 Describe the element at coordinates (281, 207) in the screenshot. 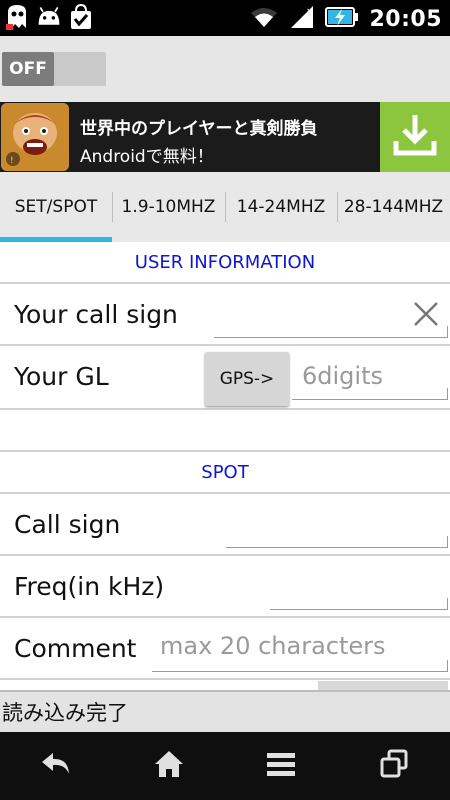

I see `tab-14-24mhz: 14-24MHZ` at that location.